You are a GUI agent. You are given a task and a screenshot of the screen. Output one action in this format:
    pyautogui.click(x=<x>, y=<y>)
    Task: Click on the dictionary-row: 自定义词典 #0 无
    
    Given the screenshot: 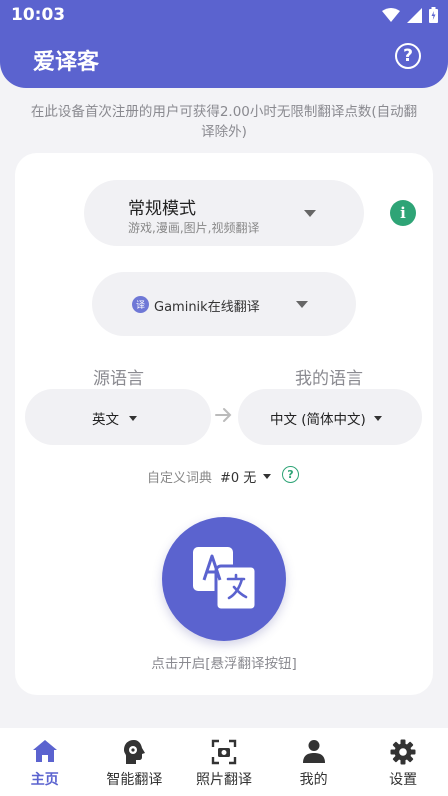 What is the action you would take?
    pyautogui.click(x=209, y=476)
    